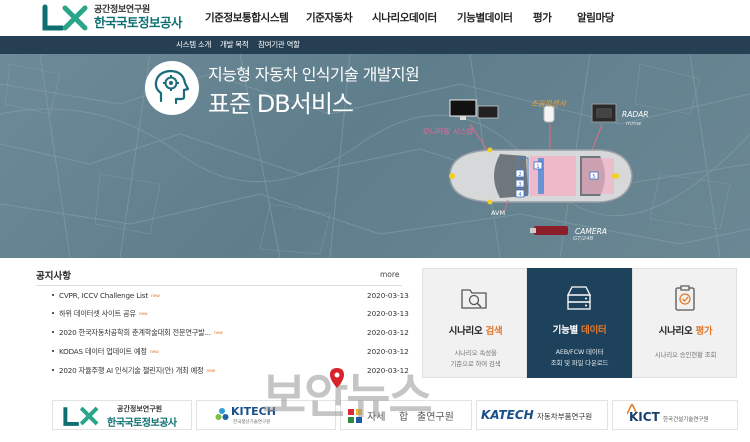 The height and width of the screenshot is (442, 750). What do you see at coordinates (103, 351) in the screenshot?
I see `notice-row-title: KODAS 데이터 업데이트 예정` at bounding box center [103, 351].